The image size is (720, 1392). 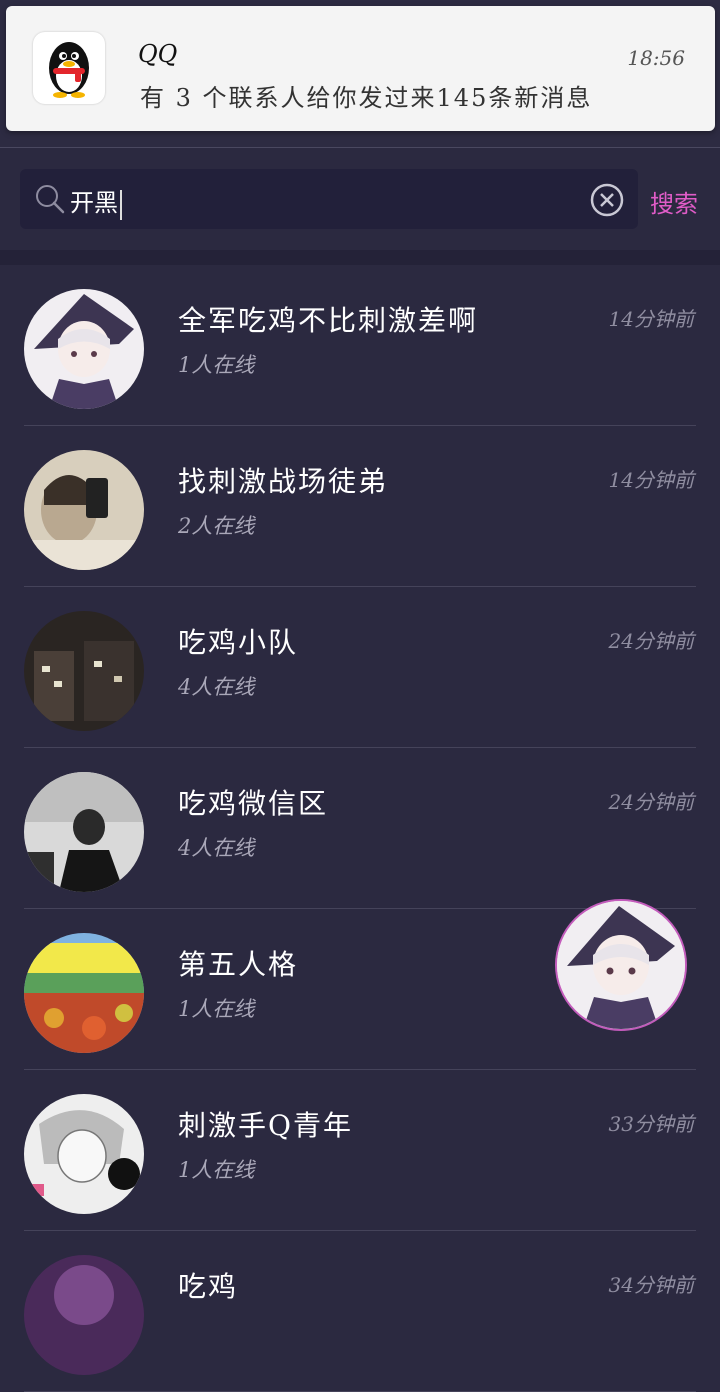 I want to click on notification-app-name: QQ, so click(x=158, y=54).